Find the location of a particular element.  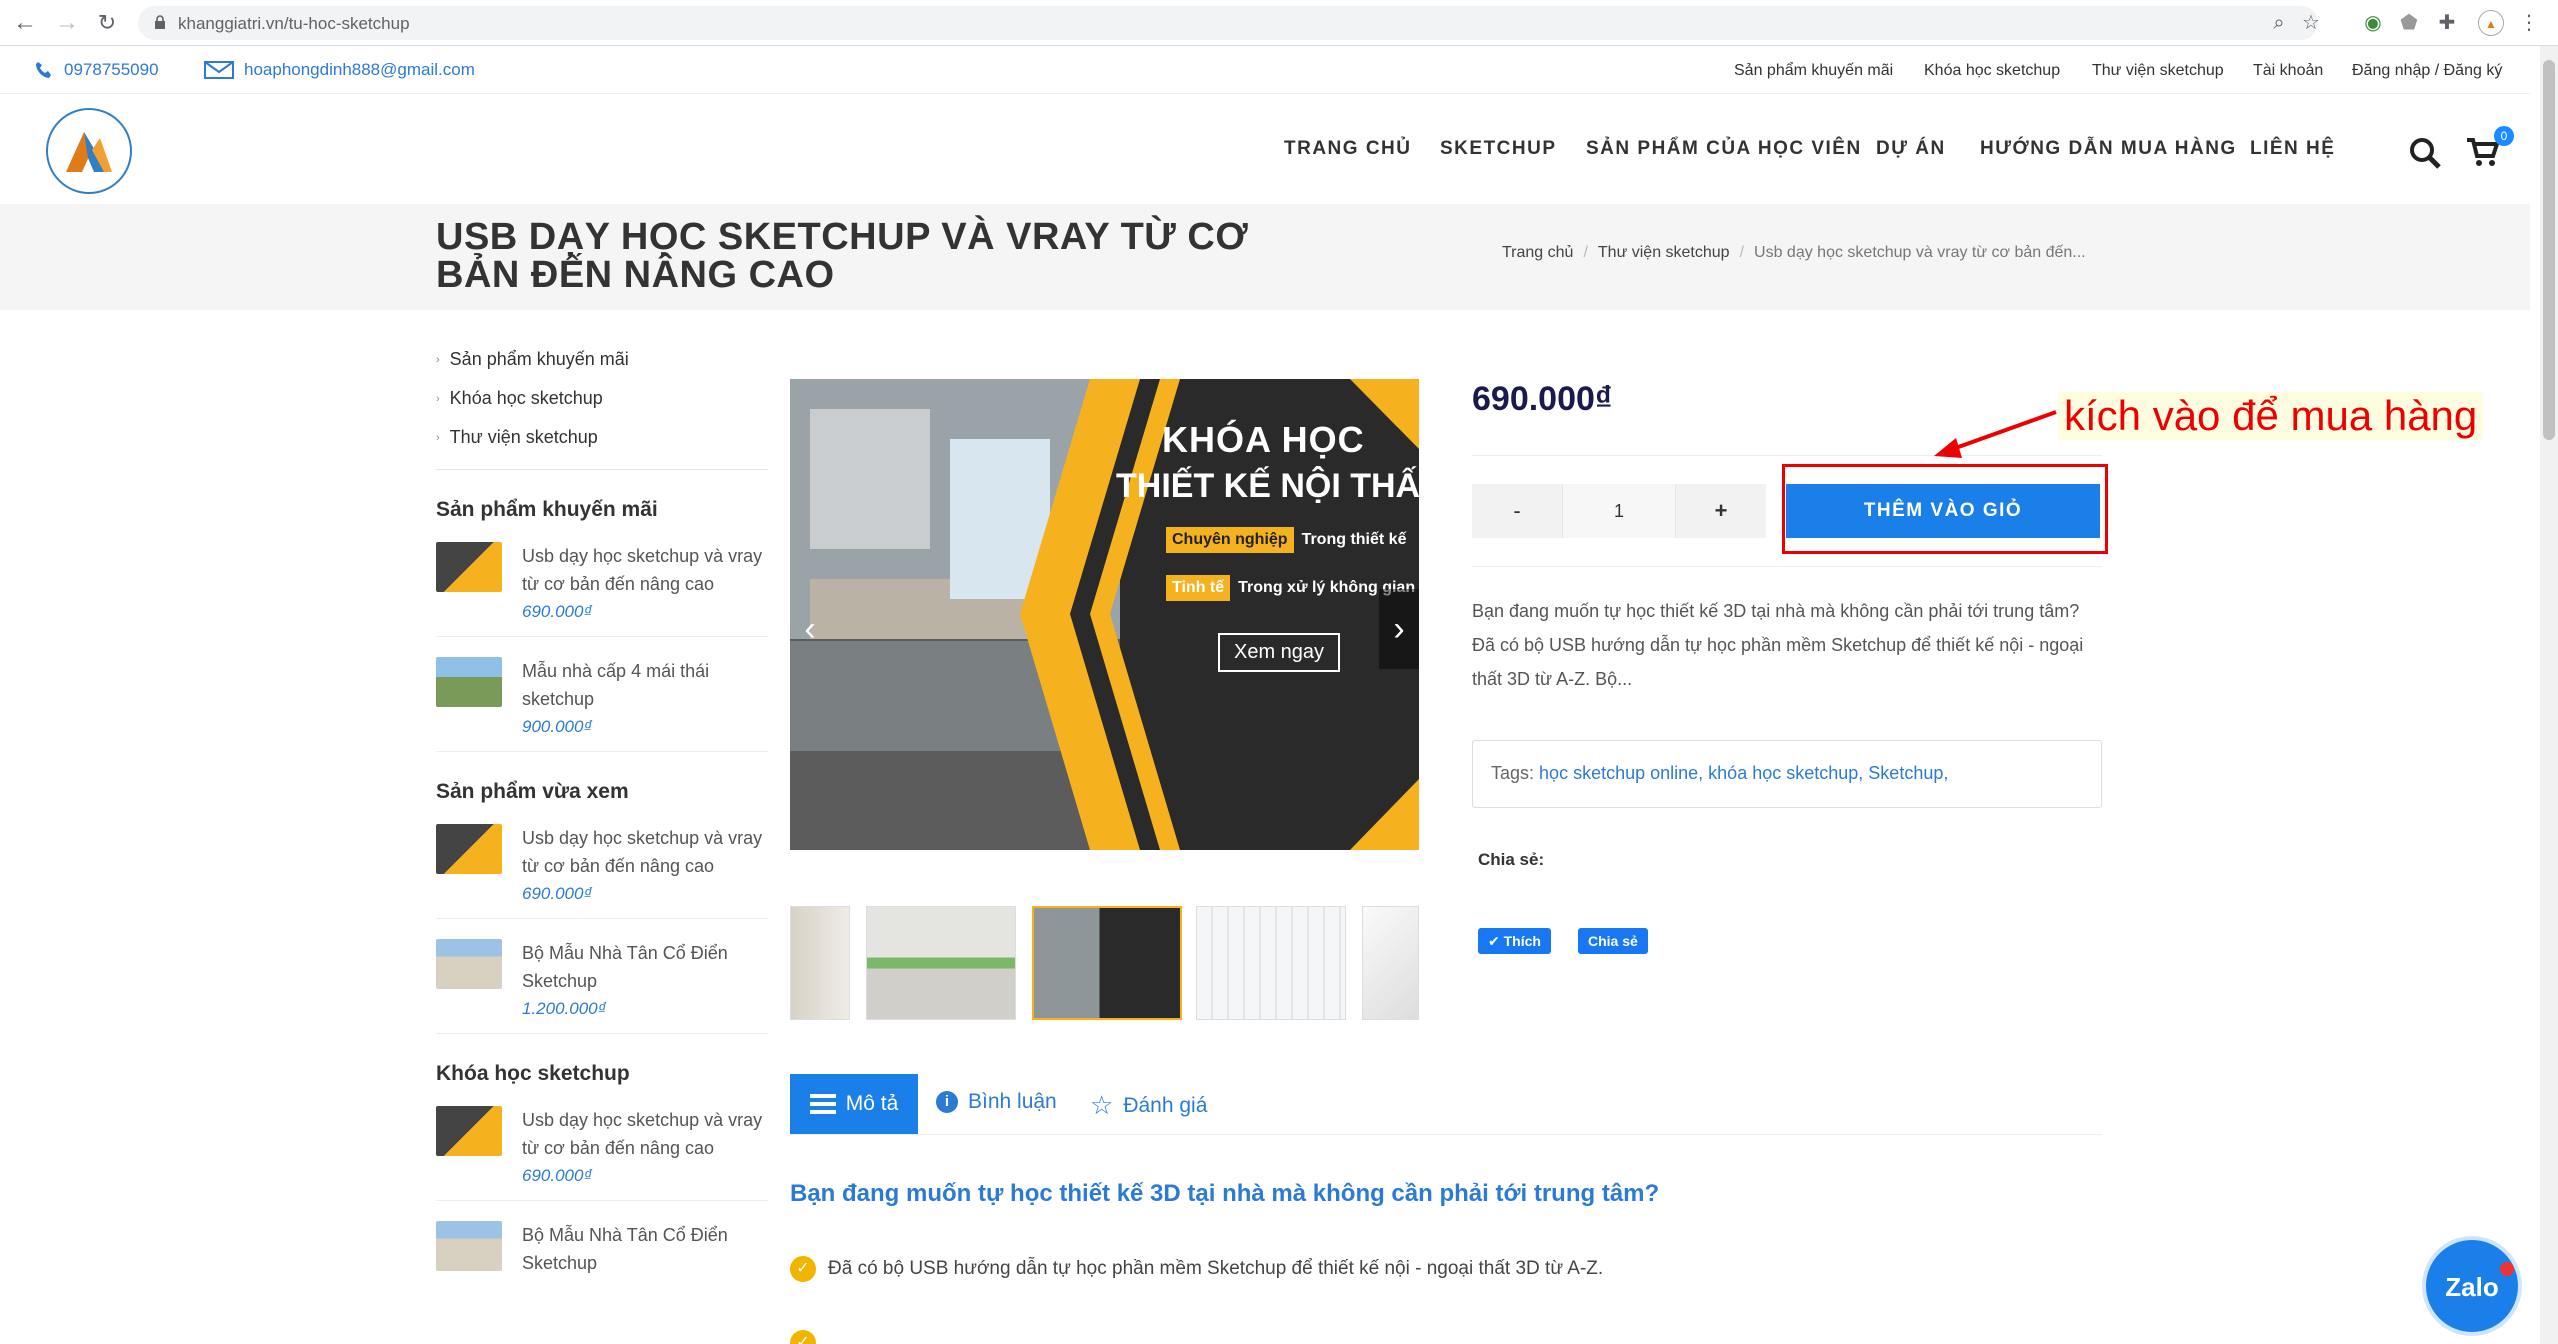

forward-arrow-icon: → is located at coordinates (67, 23).